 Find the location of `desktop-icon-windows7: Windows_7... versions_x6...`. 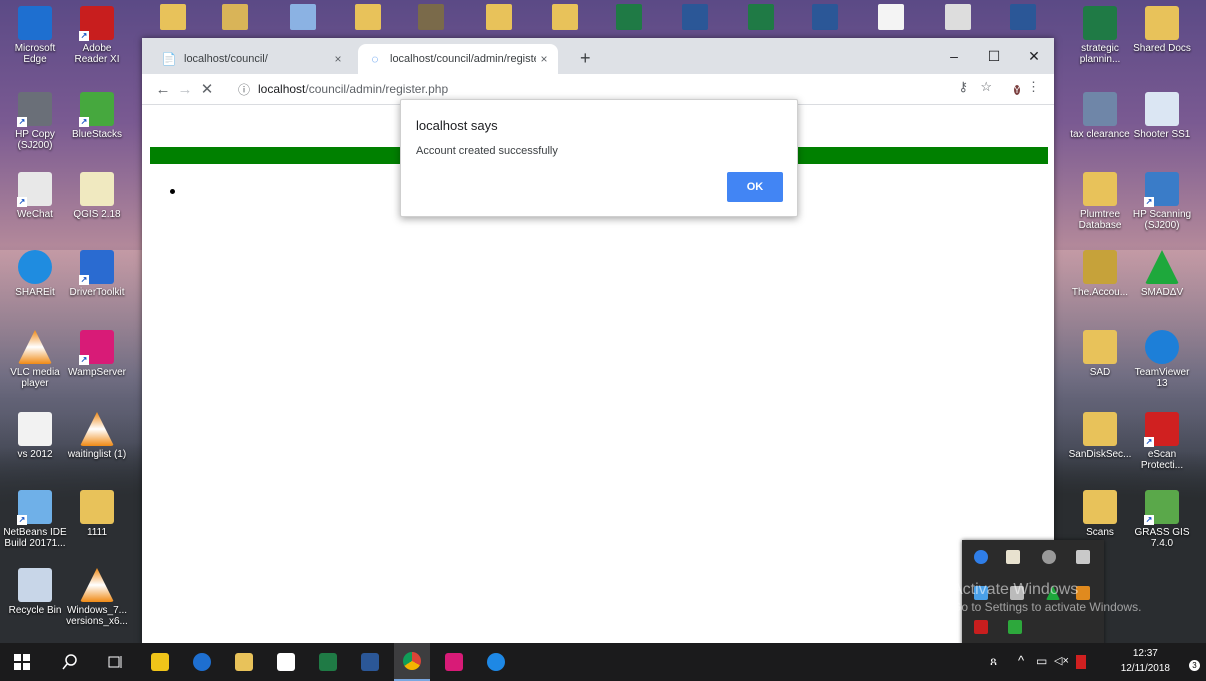

desktop-icon-windows7: Windows_7... versions_x6... is located at coordinates (97, 597).